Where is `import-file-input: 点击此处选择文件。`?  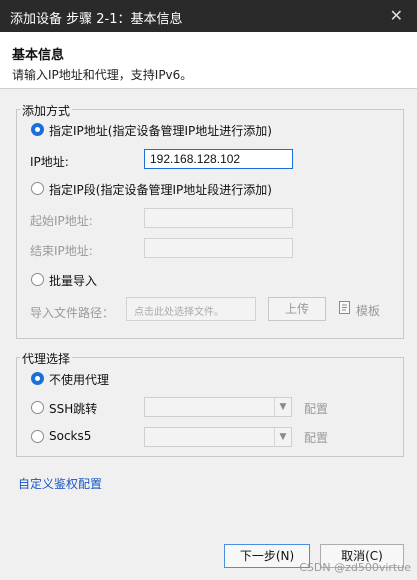
import-file-input: 点击此处选择文件。 is located at coordinates (191, 309).